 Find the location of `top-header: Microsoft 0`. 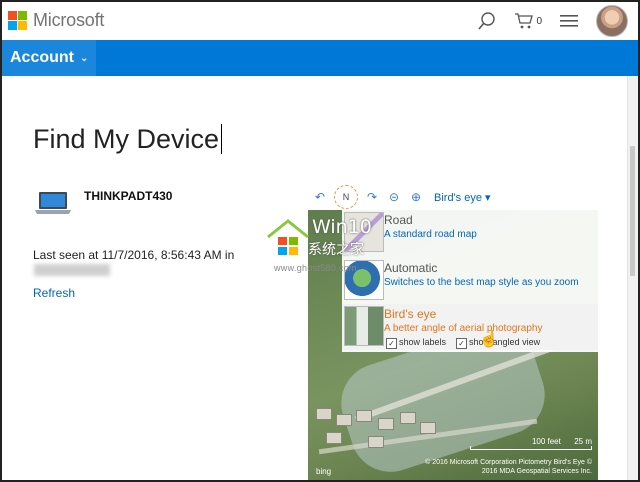

top-header: Microsoft 0 is located at coordinates (320, 21).